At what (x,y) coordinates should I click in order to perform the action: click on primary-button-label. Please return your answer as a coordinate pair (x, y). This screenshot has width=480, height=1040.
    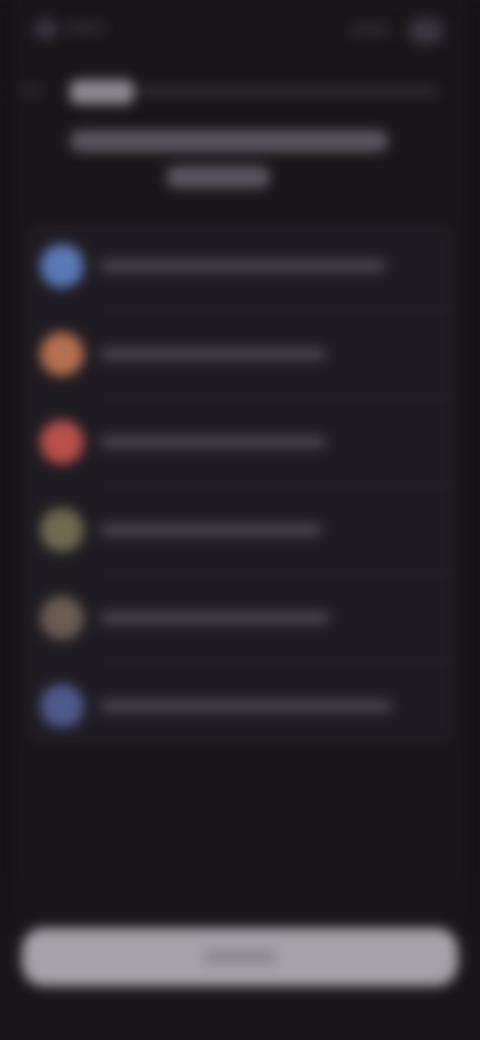
    Looking at the image, I should click on (240, 957).